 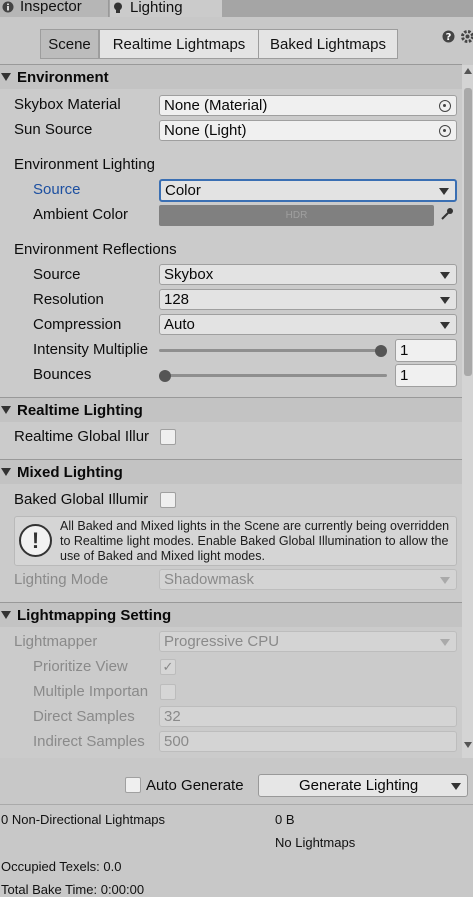 I want to click on gear-icon, so click(x=466, y=36).